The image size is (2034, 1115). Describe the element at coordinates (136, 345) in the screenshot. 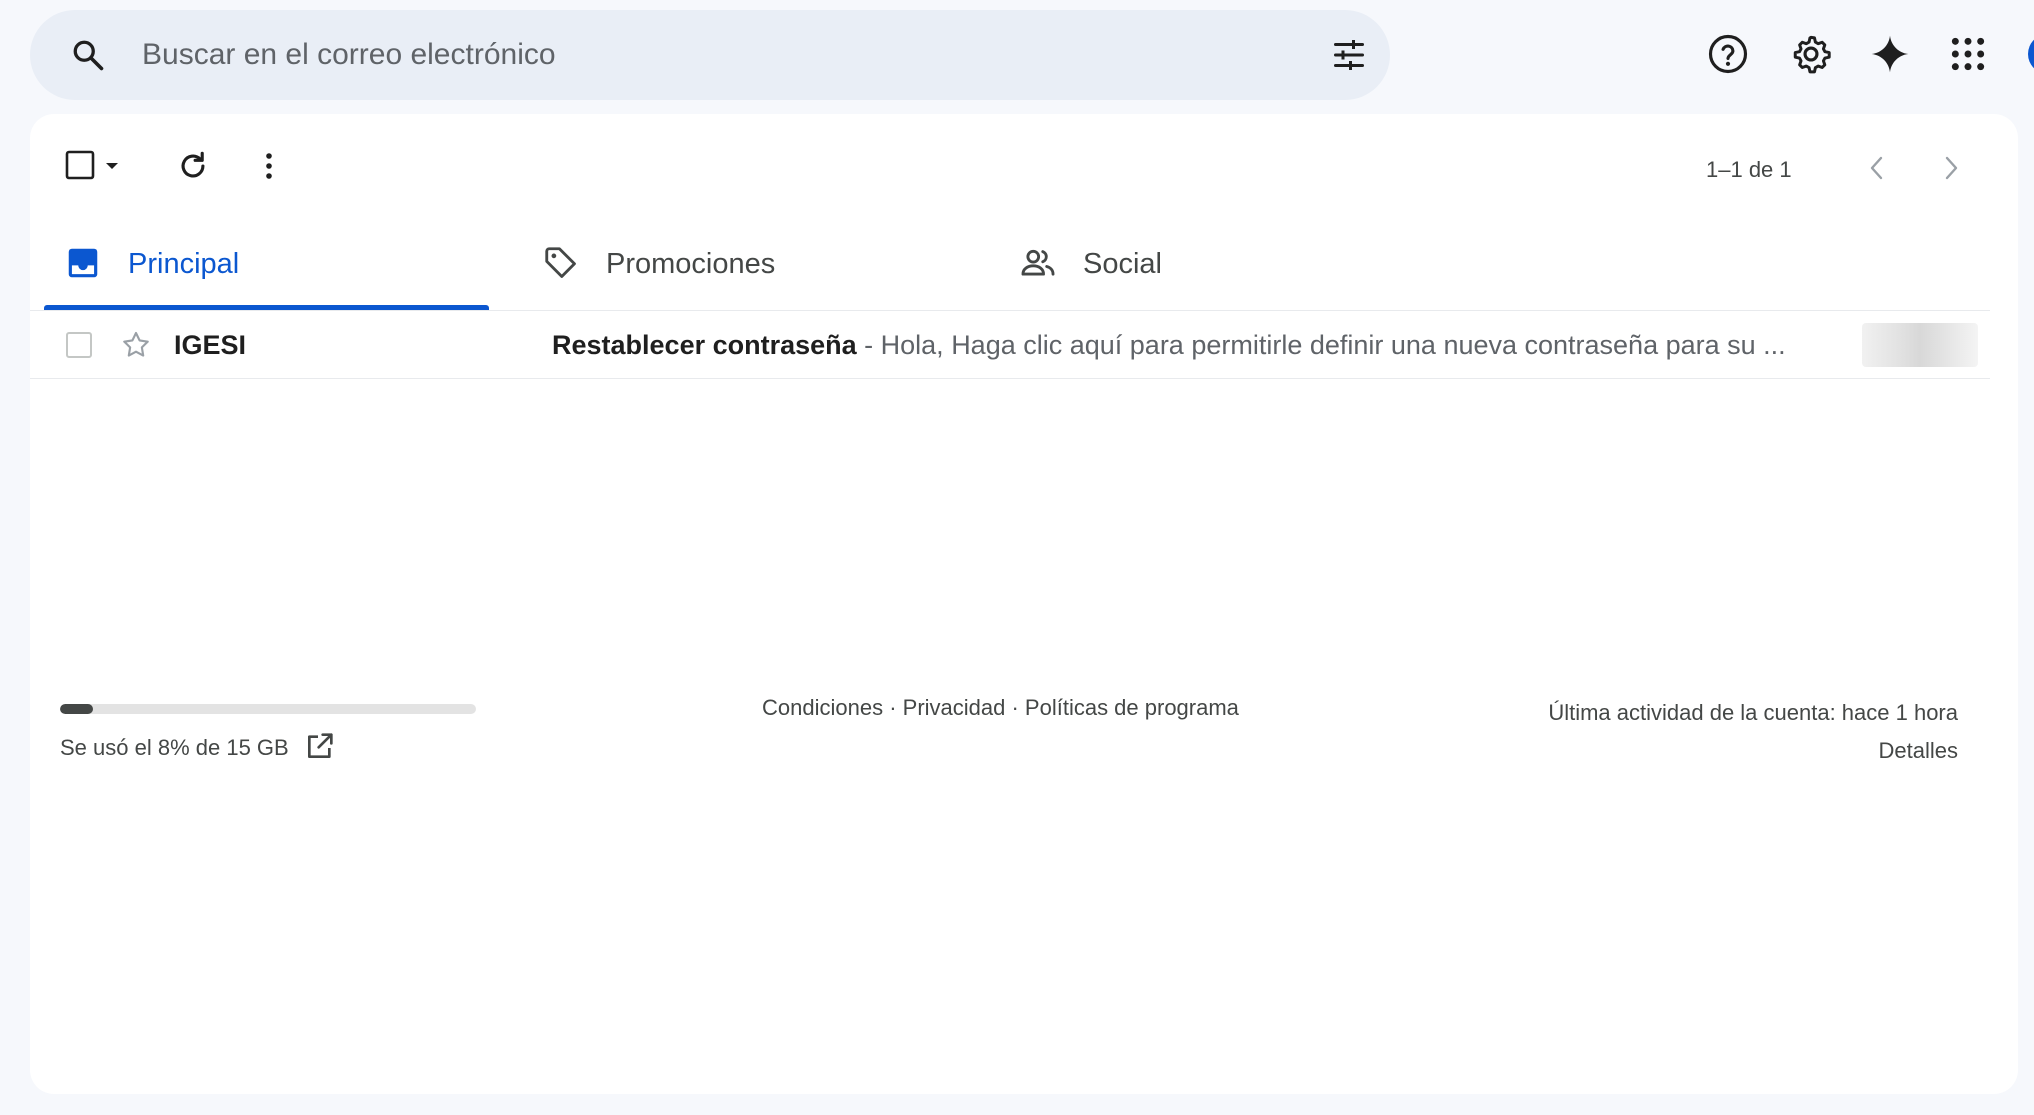

I see `star-icon` at that location.